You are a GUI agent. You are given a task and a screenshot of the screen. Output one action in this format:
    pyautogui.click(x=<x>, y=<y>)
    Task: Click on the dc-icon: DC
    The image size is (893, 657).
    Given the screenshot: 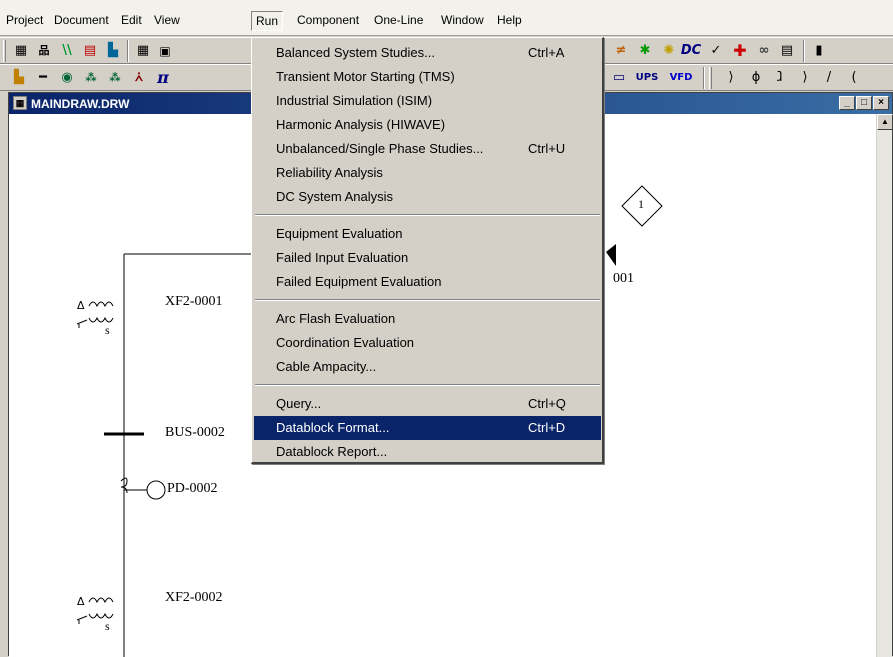 What is the action you would take?
    pyautogui.click(x=691, y=51)
    